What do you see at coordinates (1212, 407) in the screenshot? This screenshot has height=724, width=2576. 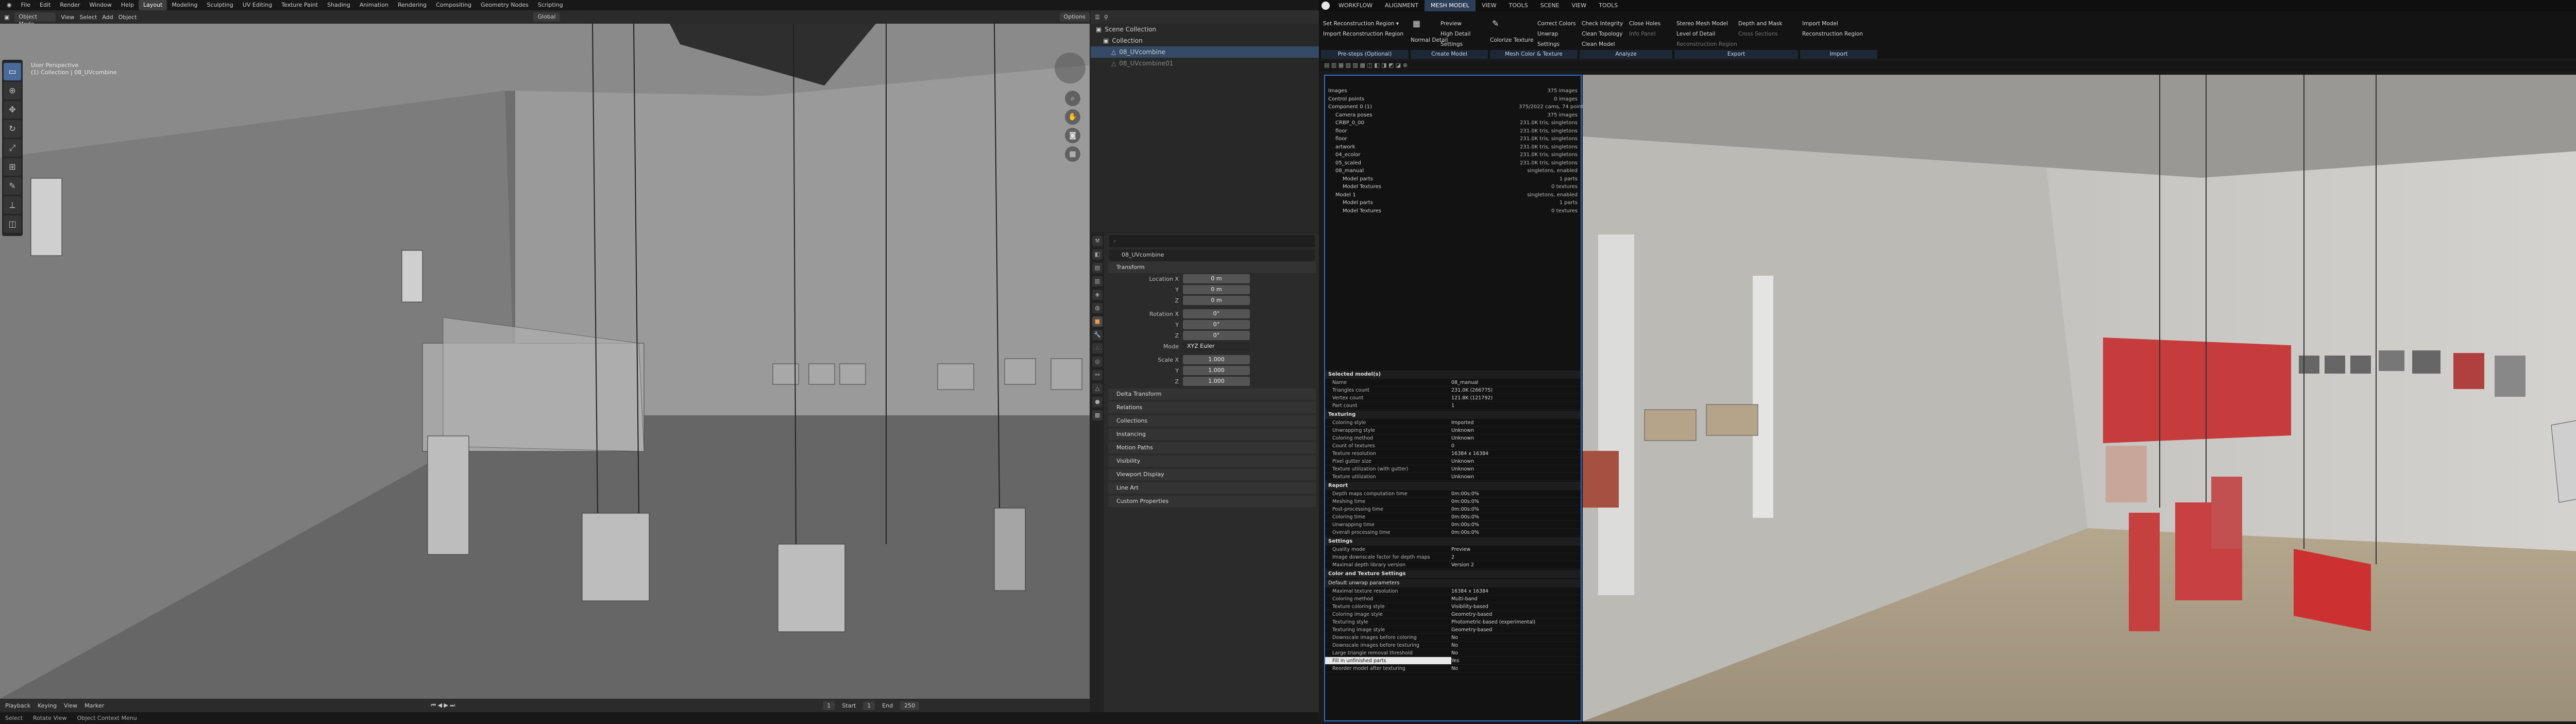 I see `relations-panel: Relations` at bounding box center [1212, 407].